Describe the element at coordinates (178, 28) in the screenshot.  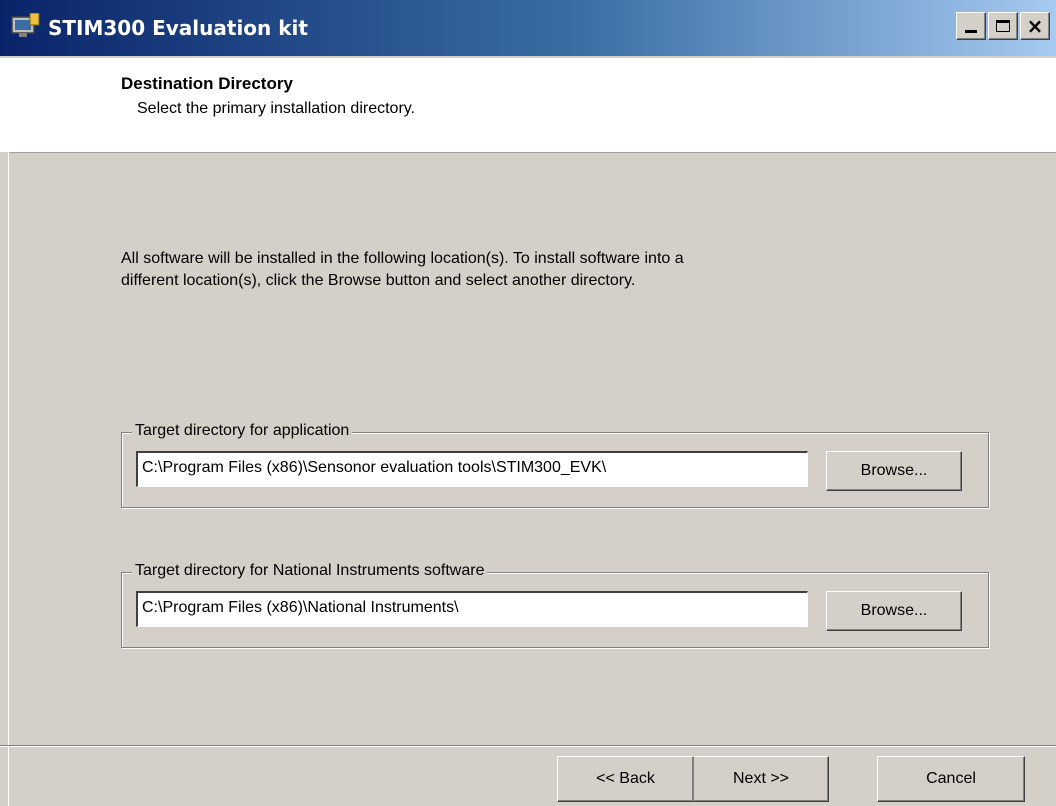
I see `window-title: STIM300 Evaluation kit` at that location.